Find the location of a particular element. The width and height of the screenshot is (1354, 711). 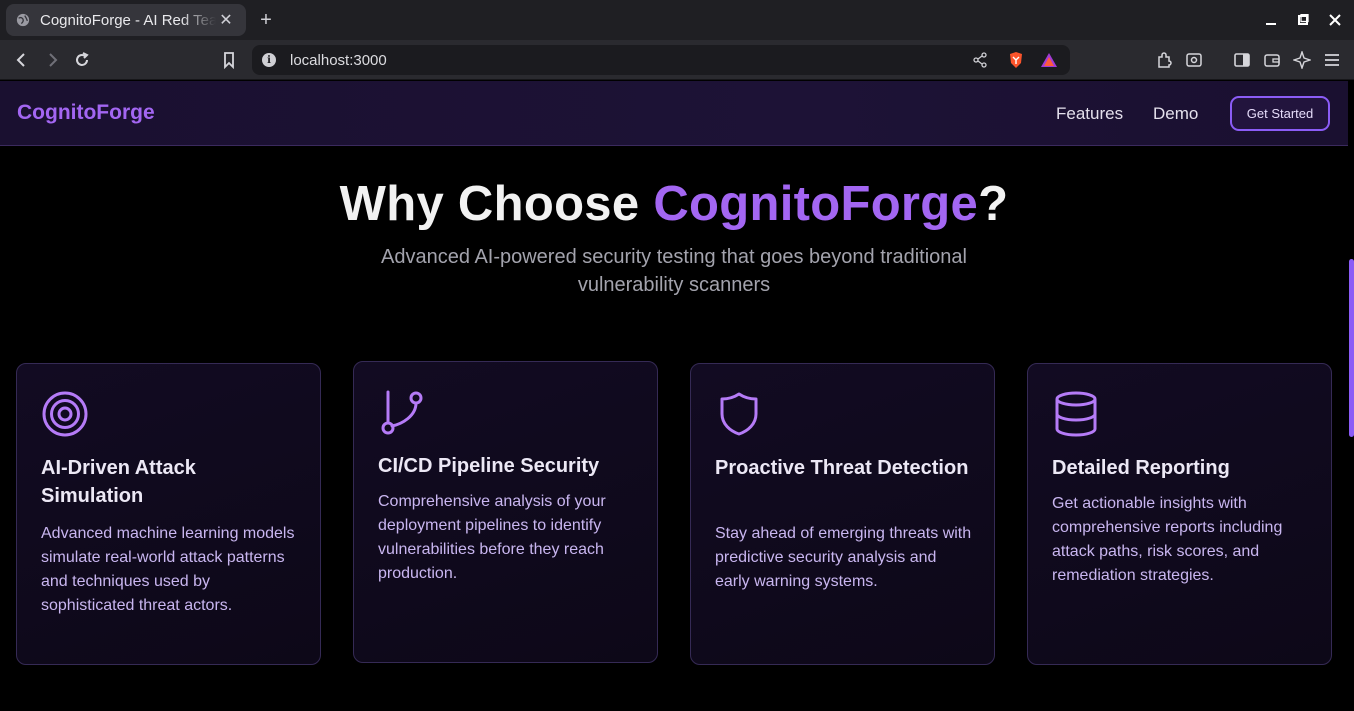

heading-accent: CognitoForge is located at coordinates (816, 204).